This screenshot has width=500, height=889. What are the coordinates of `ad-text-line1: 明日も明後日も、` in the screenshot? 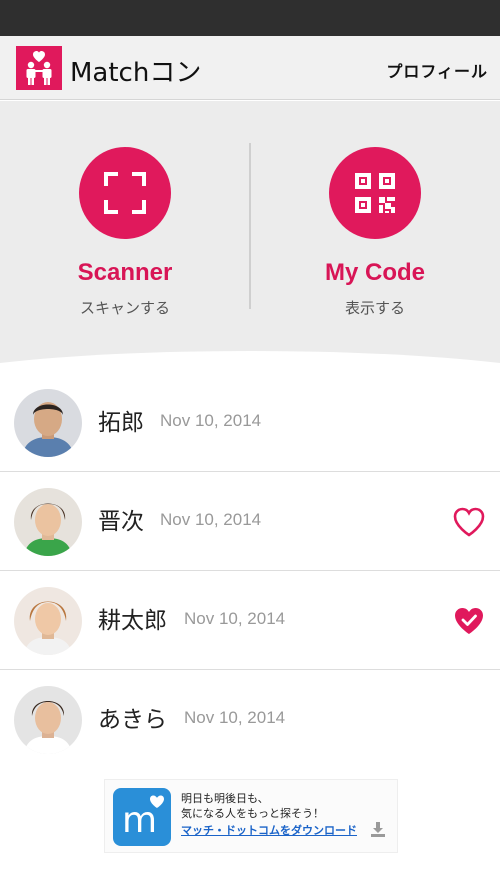 It's located at (225, 798).